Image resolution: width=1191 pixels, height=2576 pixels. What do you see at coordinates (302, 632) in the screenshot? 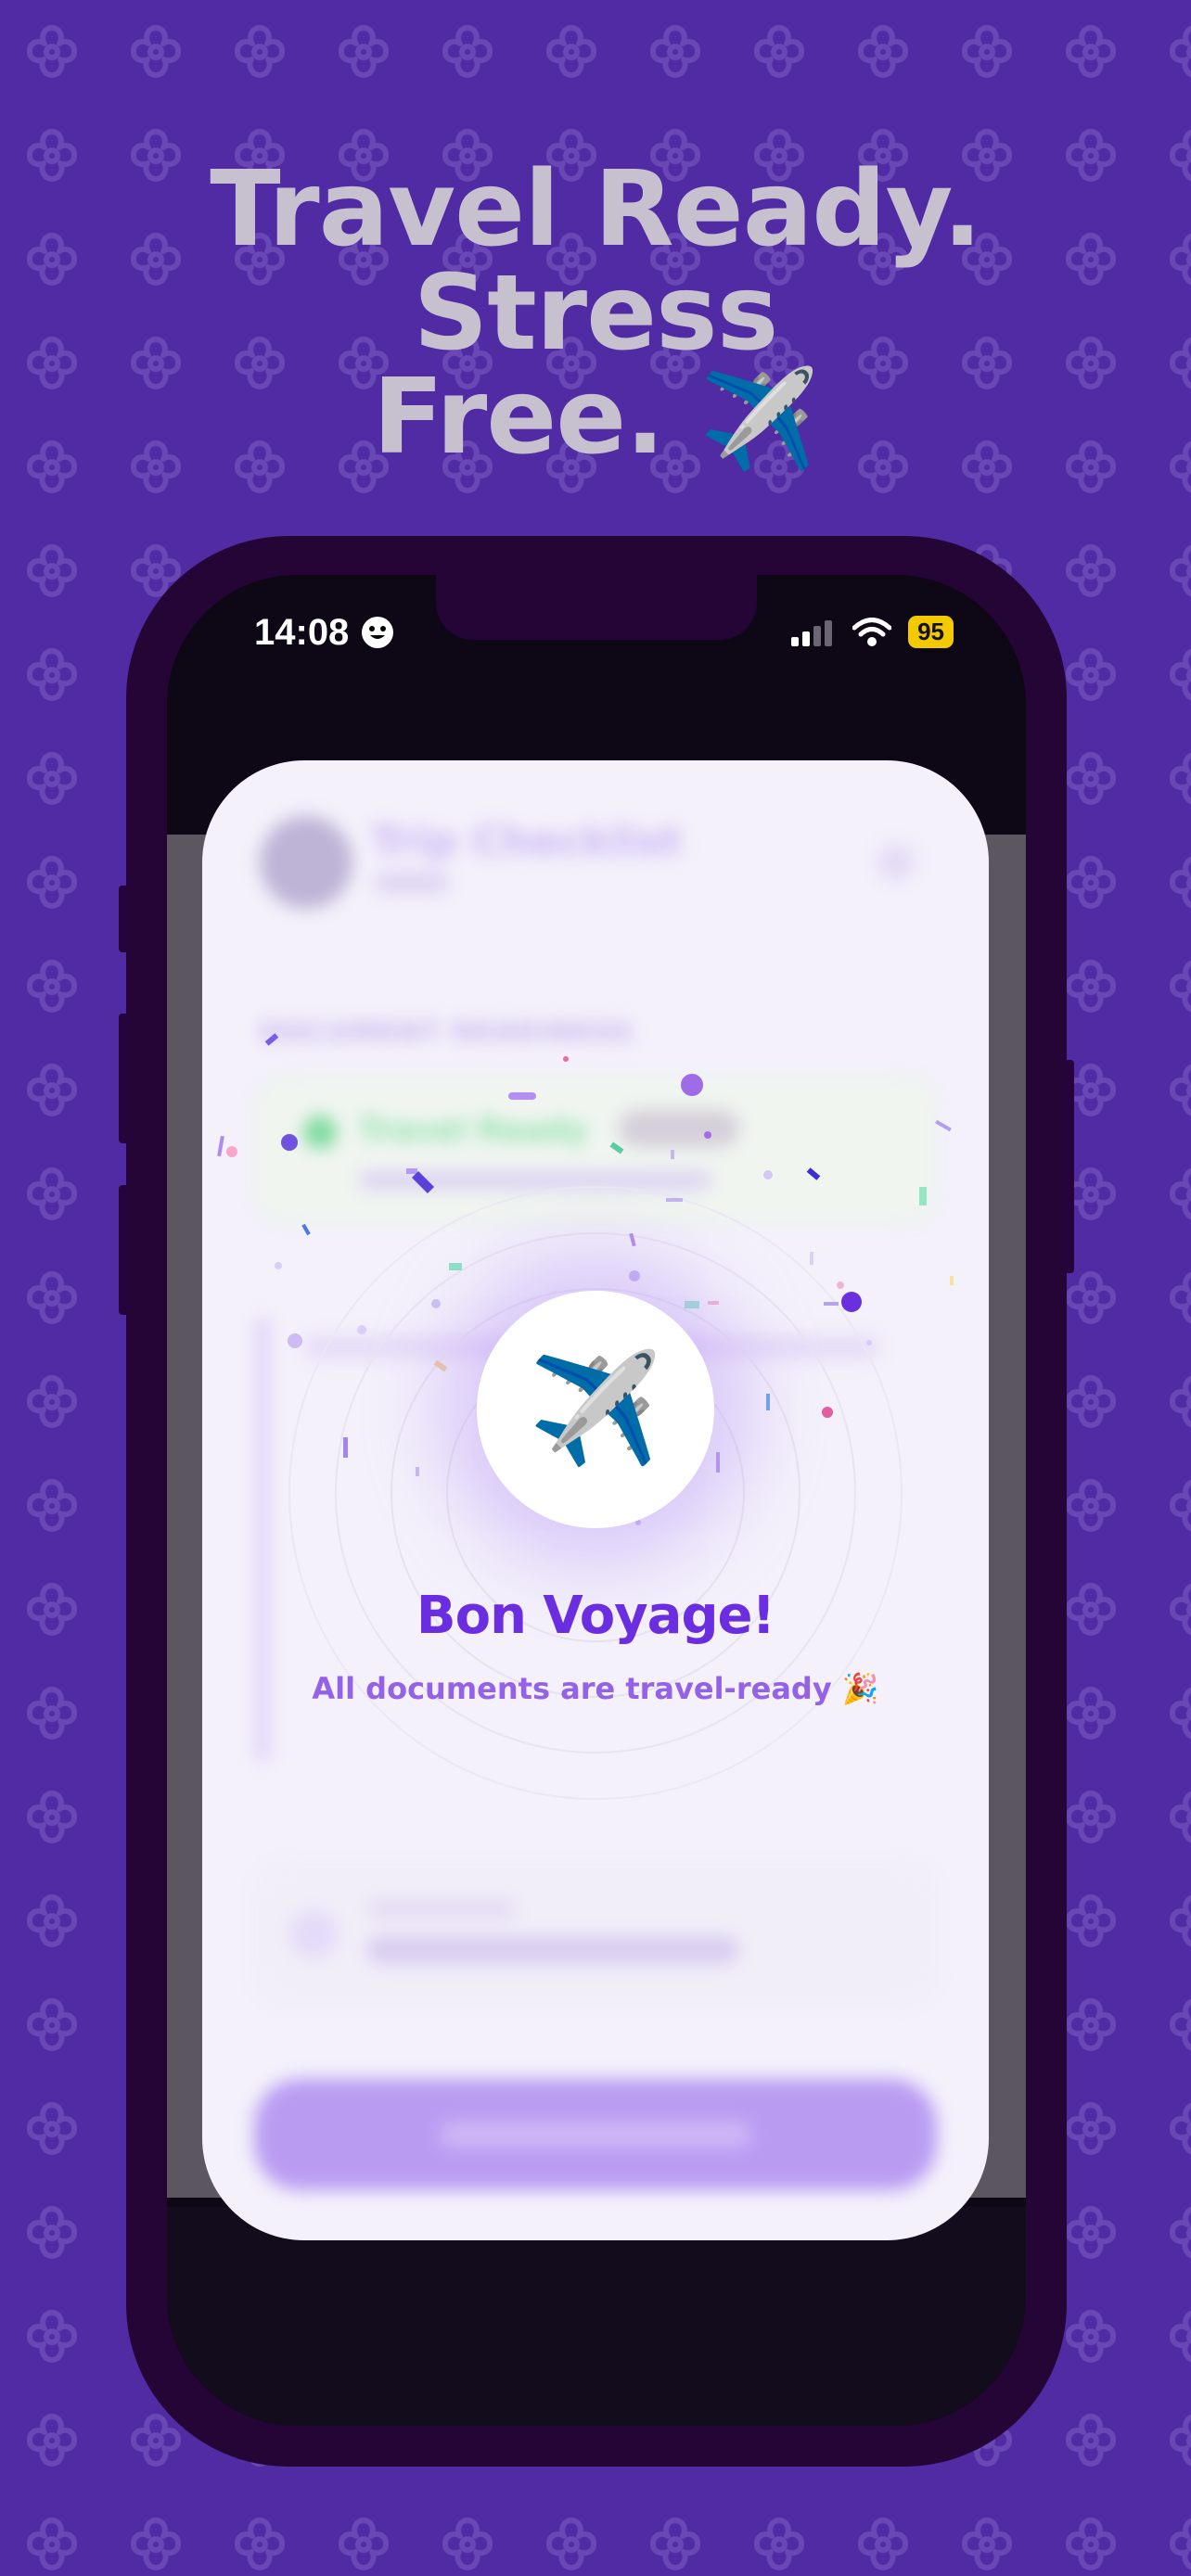
I see `status-time: 14:08` at bounding box center [302, 632].